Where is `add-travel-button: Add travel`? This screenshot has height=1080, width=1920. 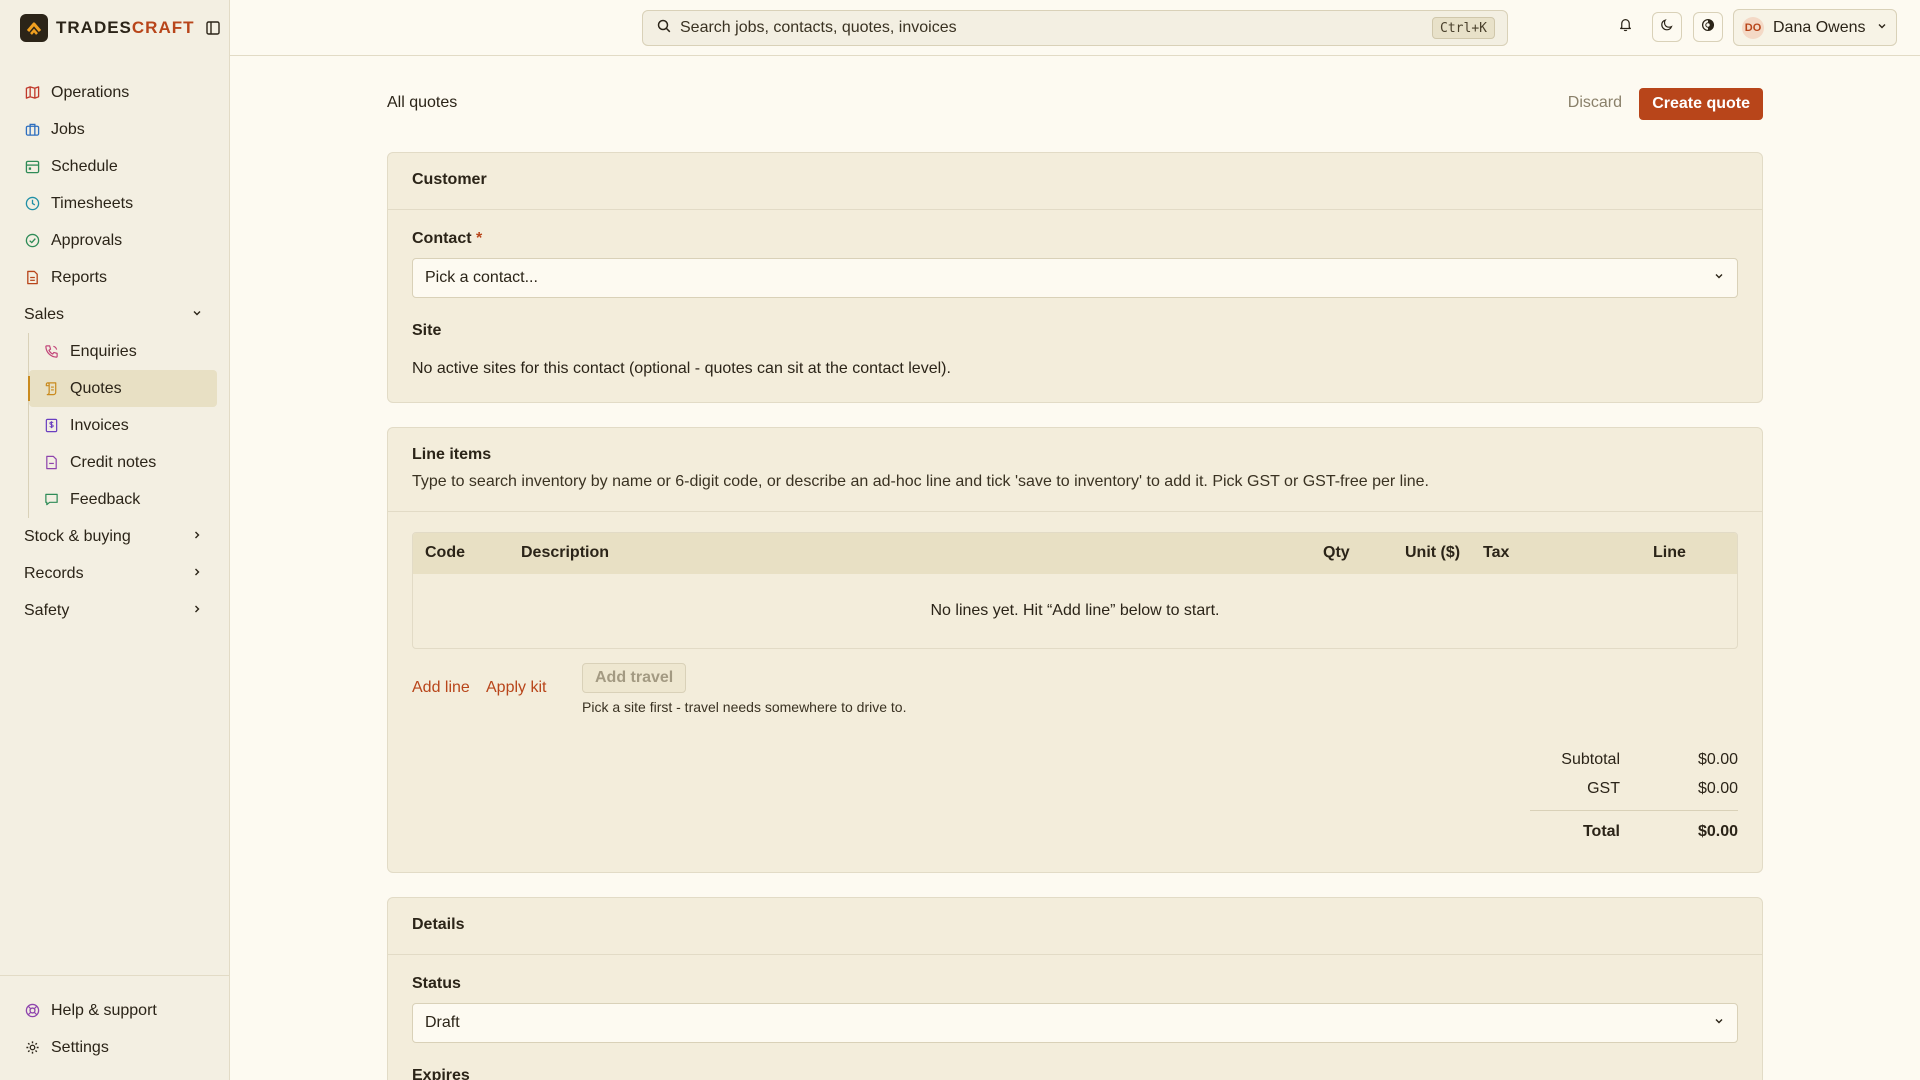 add-travel-button: Add travel is located at coordinates (634, 678).